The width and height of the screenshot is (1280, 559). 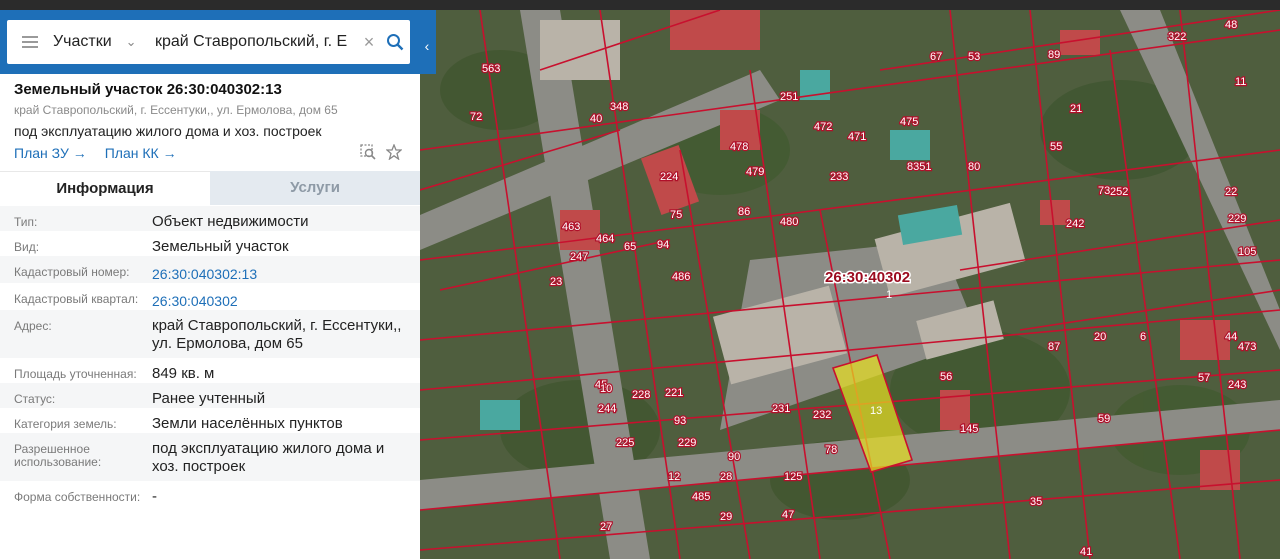 What do you see at coordinates (857, 137) in the screenshot?
I see `parcel-number-label: 471` at bounding box center [857, 137].